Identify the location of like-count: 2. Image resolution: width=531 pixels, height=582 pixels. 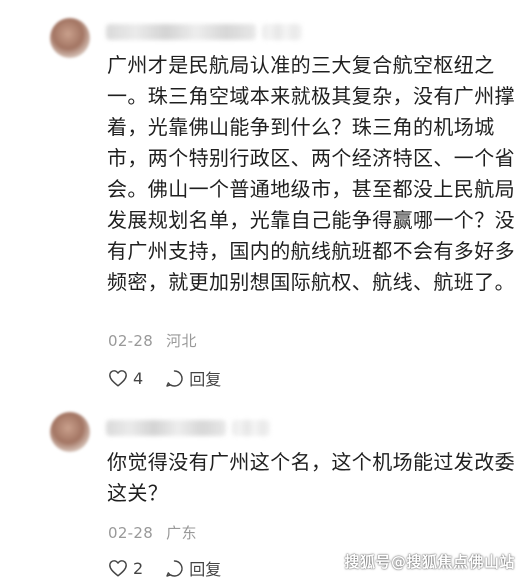
(138, 568).